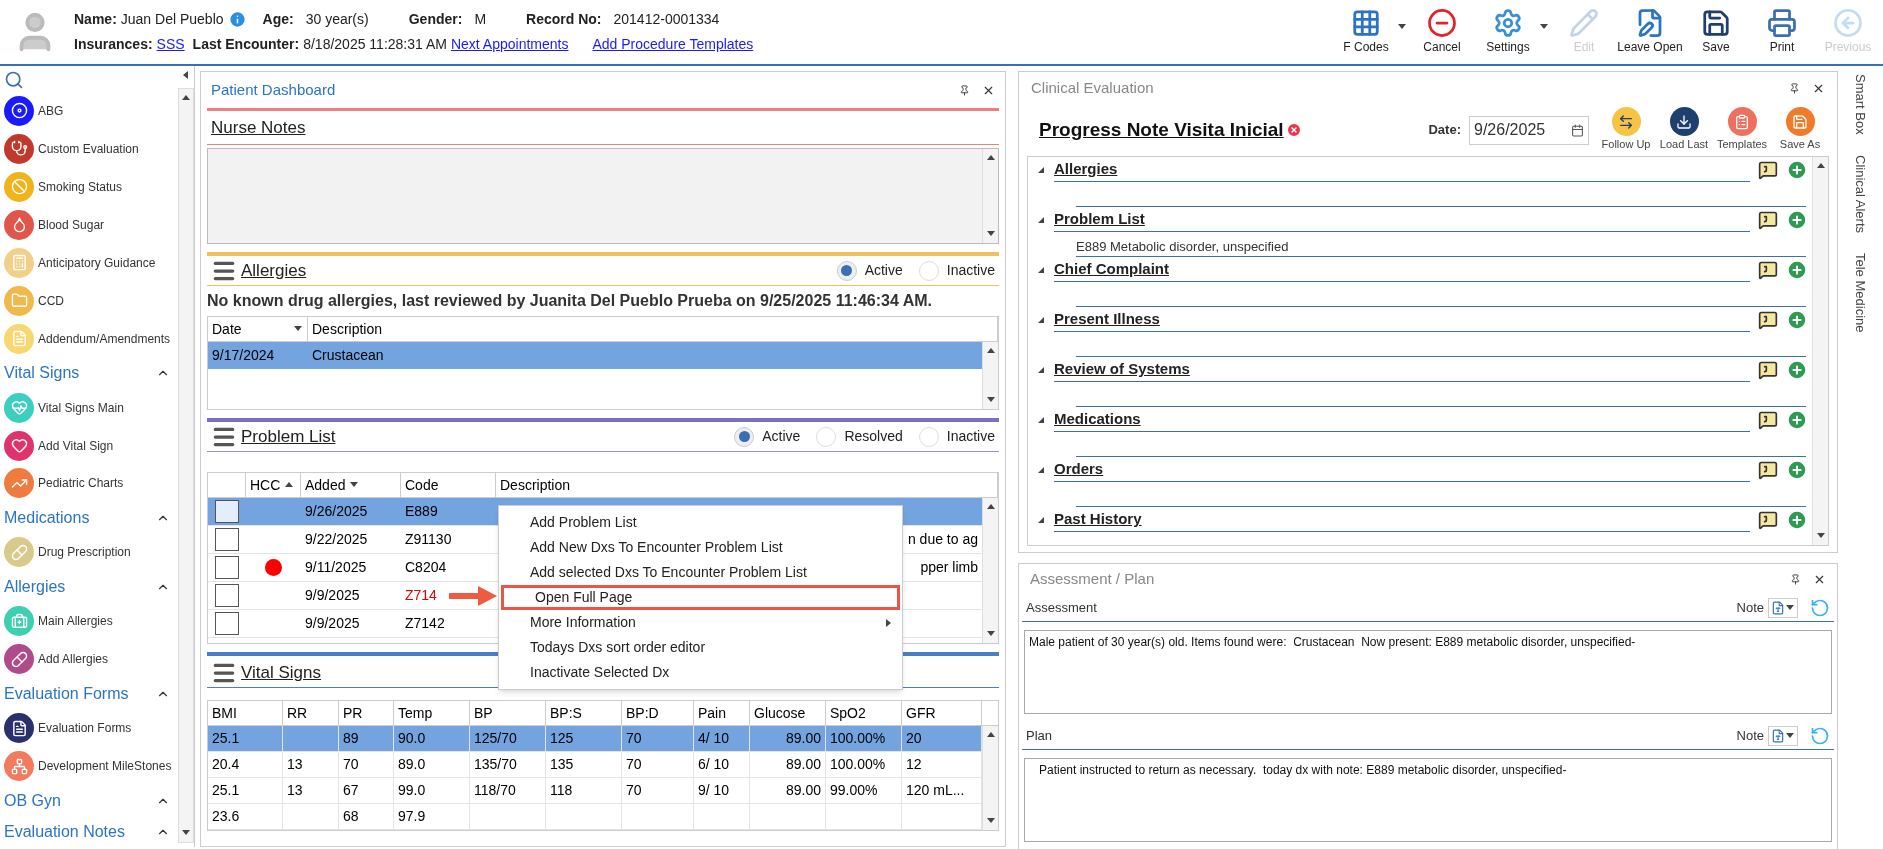 The image size is (1883, 849). I want to click on field-label: Record No:, so click(564, 19).